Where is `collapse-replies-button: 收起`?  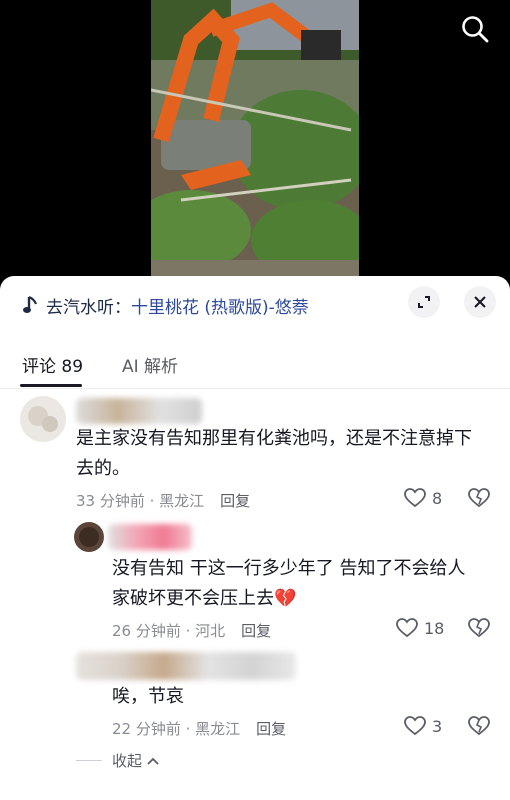 collapse-replies-button: 收起 is located at coordinates (118, 760).